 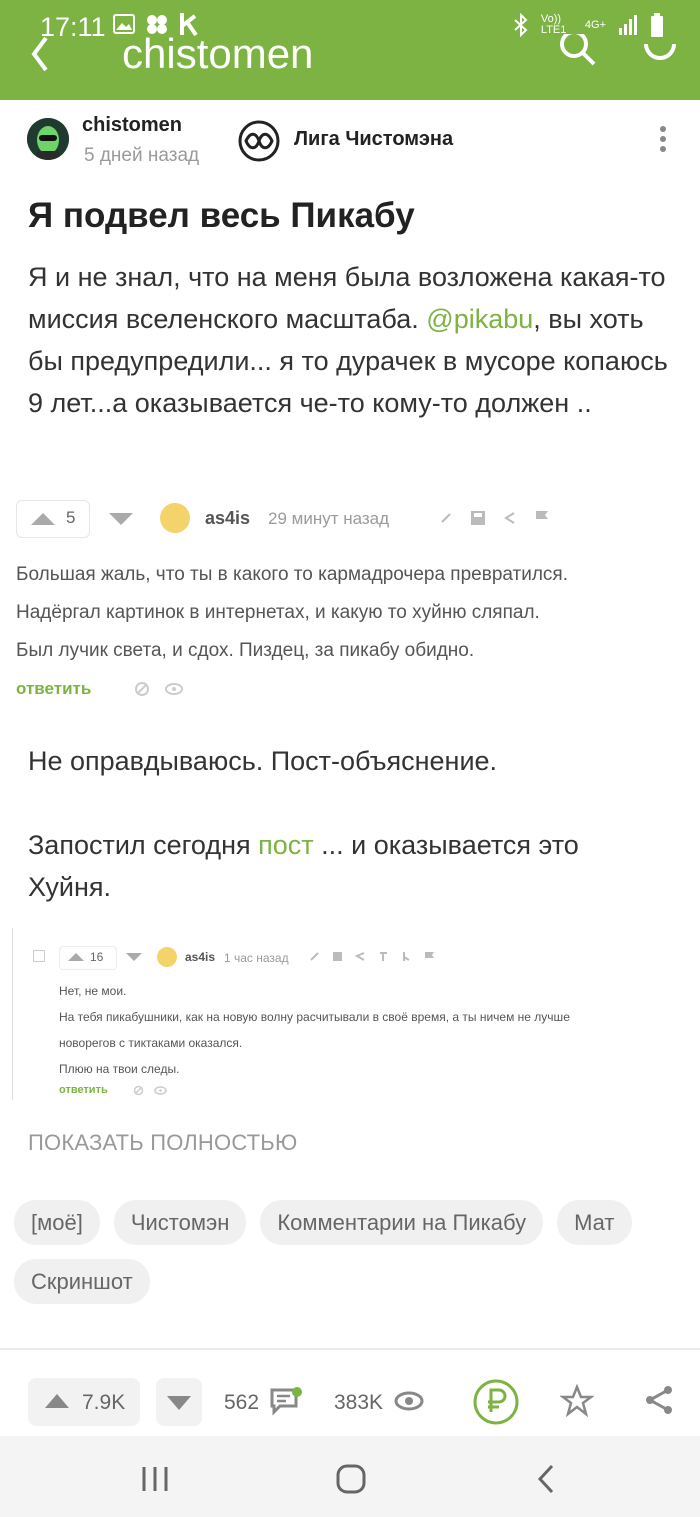 I want to click on branch-icon, so click(x=406, y=956).